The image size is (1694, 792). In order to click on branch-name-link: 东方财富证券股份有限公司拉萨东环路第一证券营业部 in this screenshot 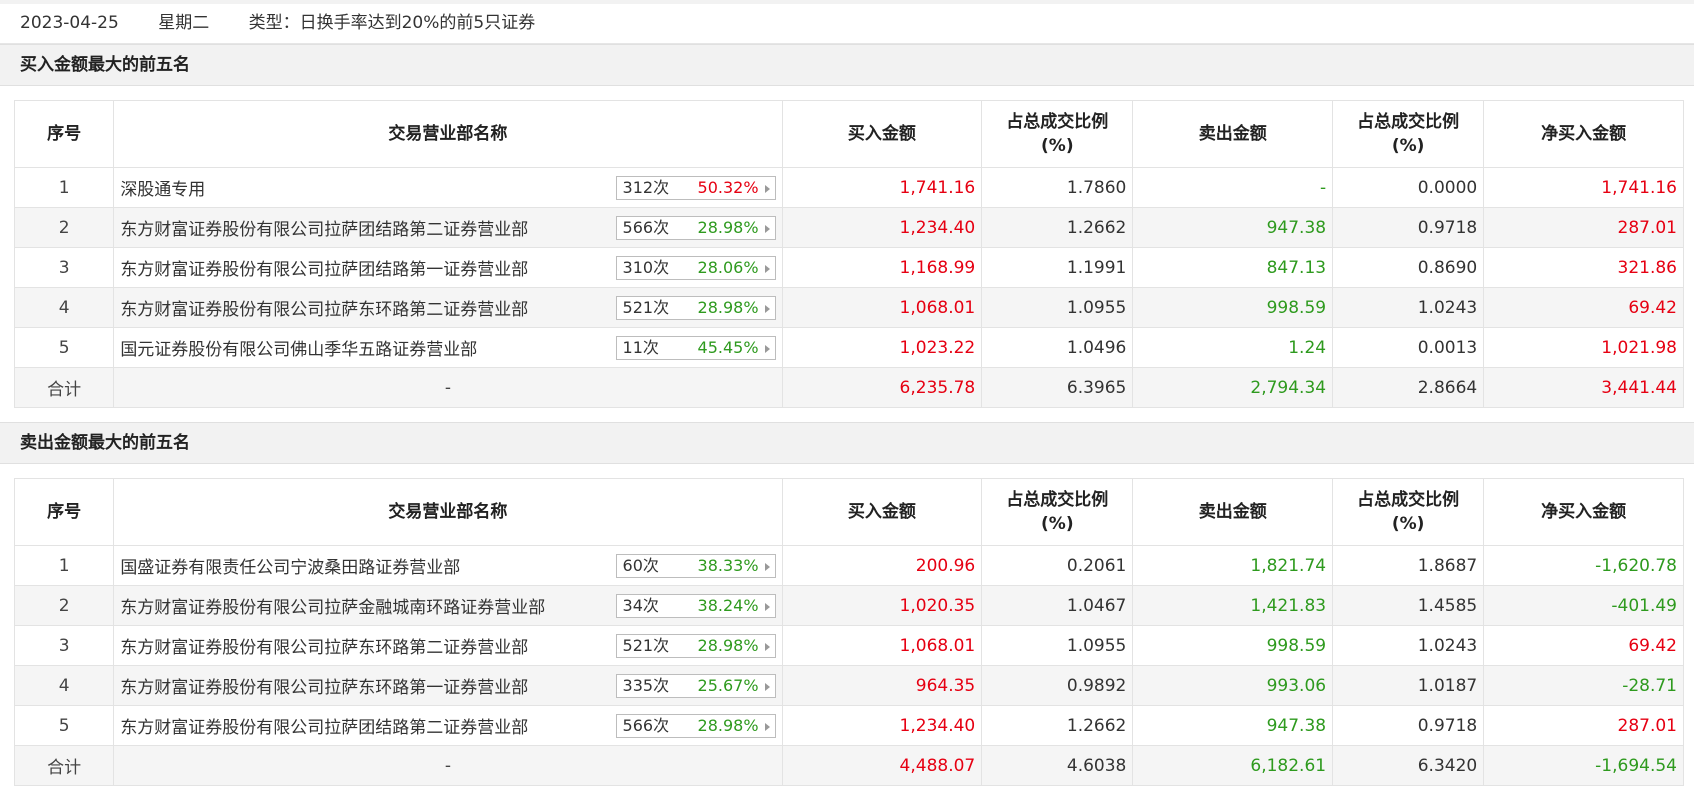, I will do `click(324, 688)`.